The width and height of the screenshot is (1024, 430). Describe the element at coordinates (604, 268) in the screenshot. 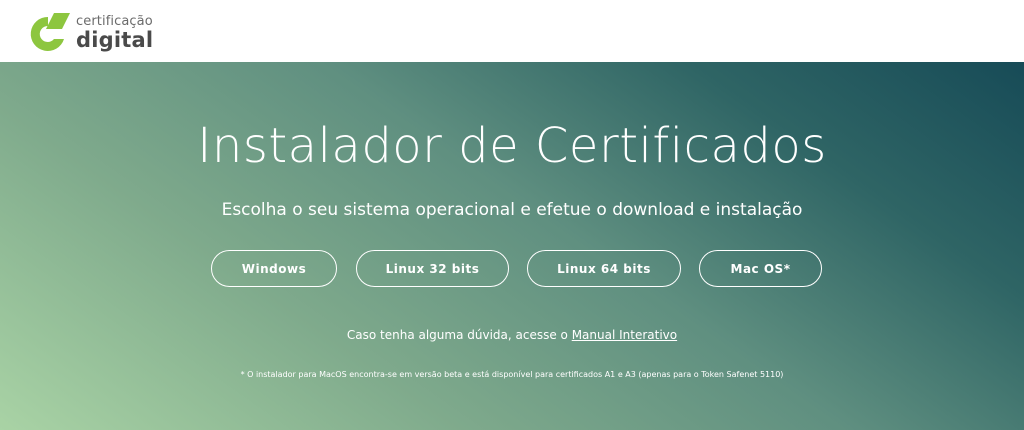

I see `linux-64-bits-button: Linux 64 bits` at that location.